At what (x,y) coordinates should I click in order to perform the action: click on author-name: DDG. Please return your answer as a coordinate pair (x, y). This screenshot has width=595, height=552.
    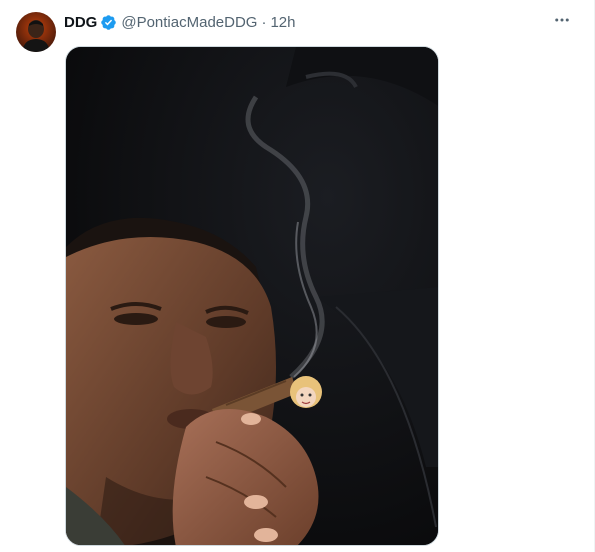
    Looking at the image, I should click on (80, 22).